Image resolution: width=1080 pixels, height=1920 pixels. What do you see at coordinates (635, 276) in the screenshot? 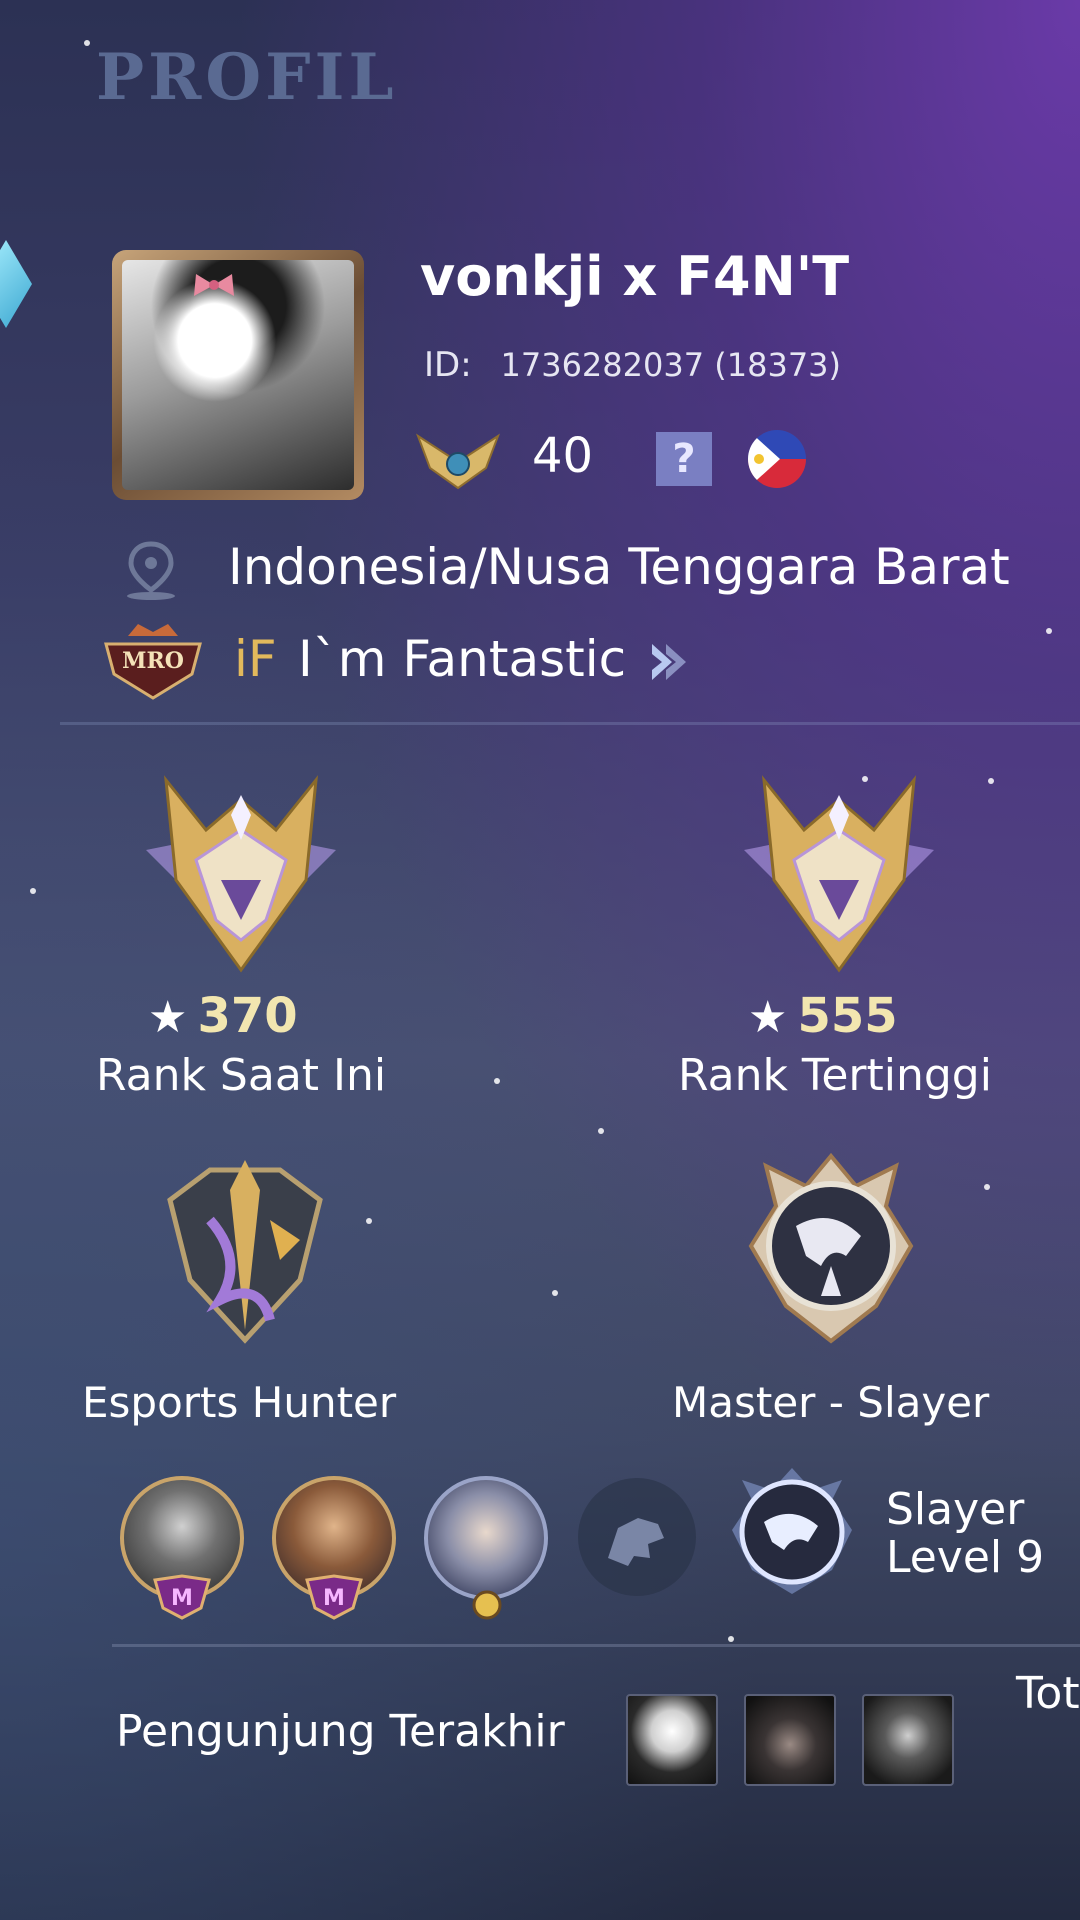
I see `username: vonkji x F4N'T` at bounding box center [635, 276].